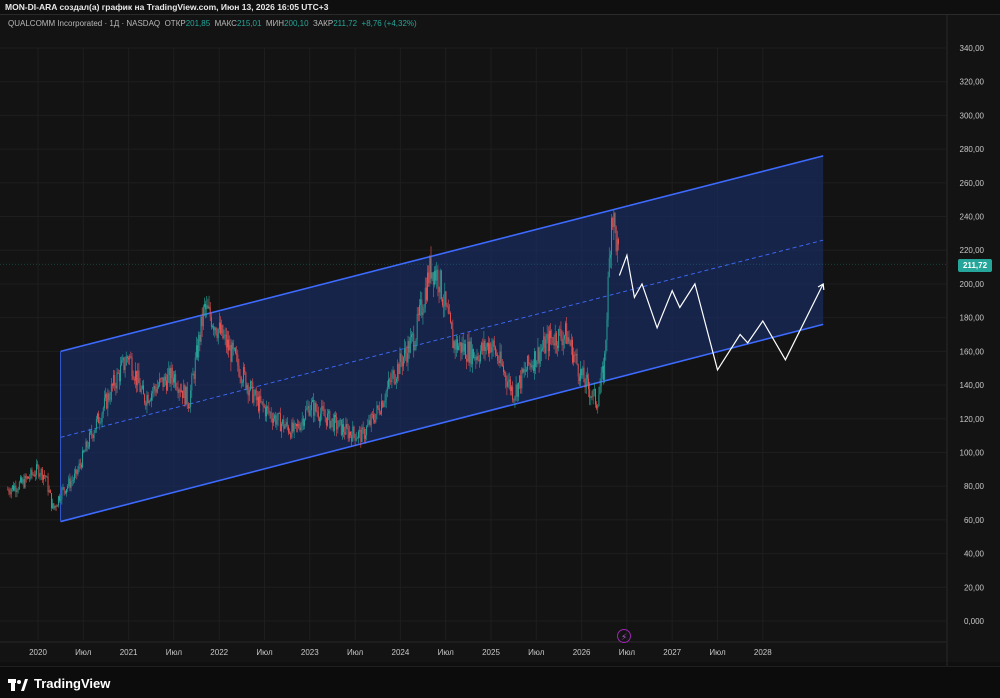 The height and width of the screenshot is (698, 1000). I want to click on low-value: 200,10, so click(296, 23).